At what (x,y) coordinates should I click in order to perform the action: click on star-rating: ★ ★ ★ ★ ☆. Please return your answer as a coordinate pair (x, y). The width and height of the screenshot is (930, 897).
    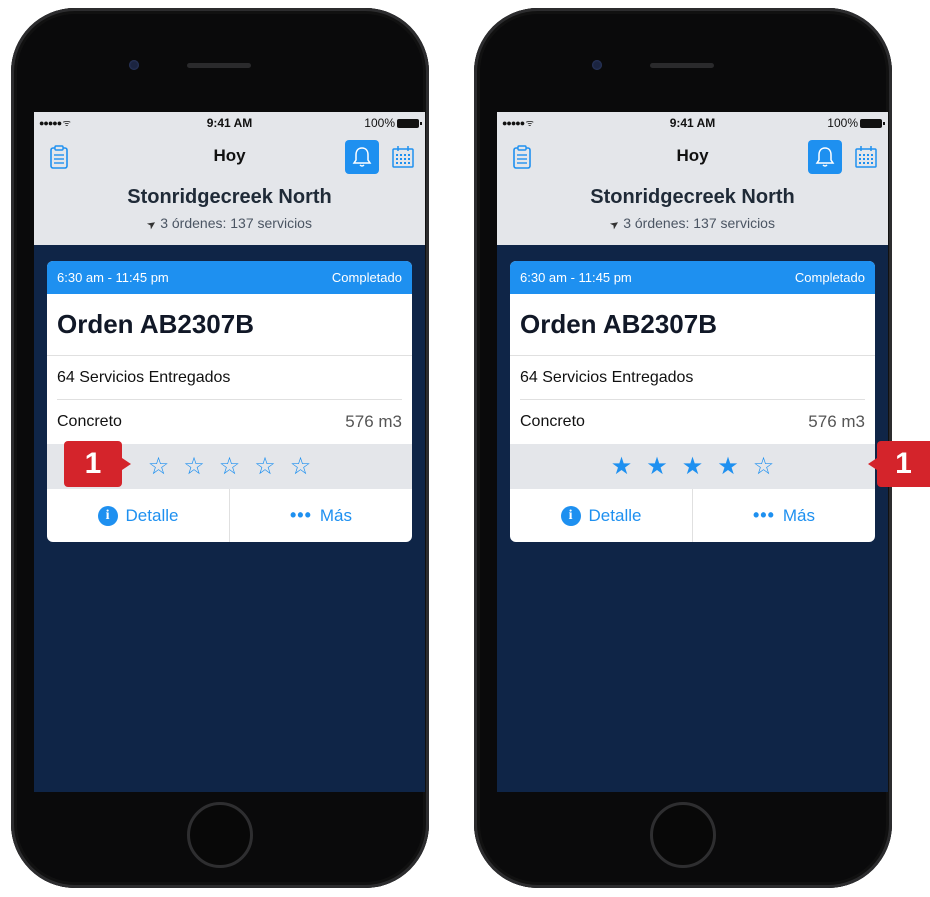
    Looking at the image, I should click on (692, 466).